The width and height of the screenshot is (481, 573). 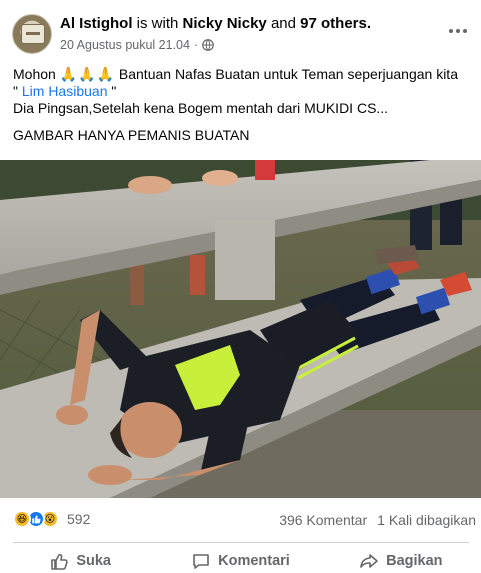 What do you see at coordinates (22, 519) in the screenshot?
I see `haha-reaction-icon: 😆` at bounding box center [22, 519].